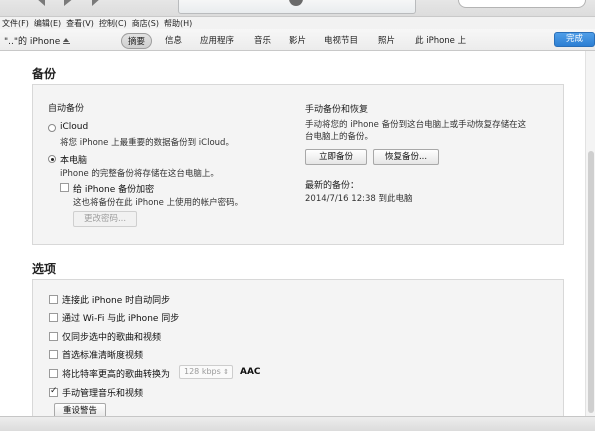  What do you see at coordinates (262, 40) in the screenshot?
I see `tab-music: 音乐` at bounding box center [262, 40].